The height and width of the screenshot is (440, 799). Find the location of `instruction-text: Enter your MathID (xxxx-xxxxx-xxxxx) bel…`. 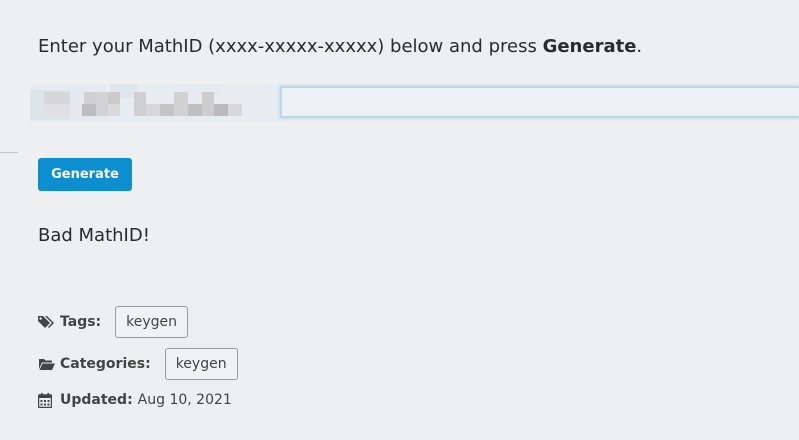

instruction-text: Enter your MathID (xxxx-xxxxx-xxxxx) bel… is located at coordinates (340, 46).